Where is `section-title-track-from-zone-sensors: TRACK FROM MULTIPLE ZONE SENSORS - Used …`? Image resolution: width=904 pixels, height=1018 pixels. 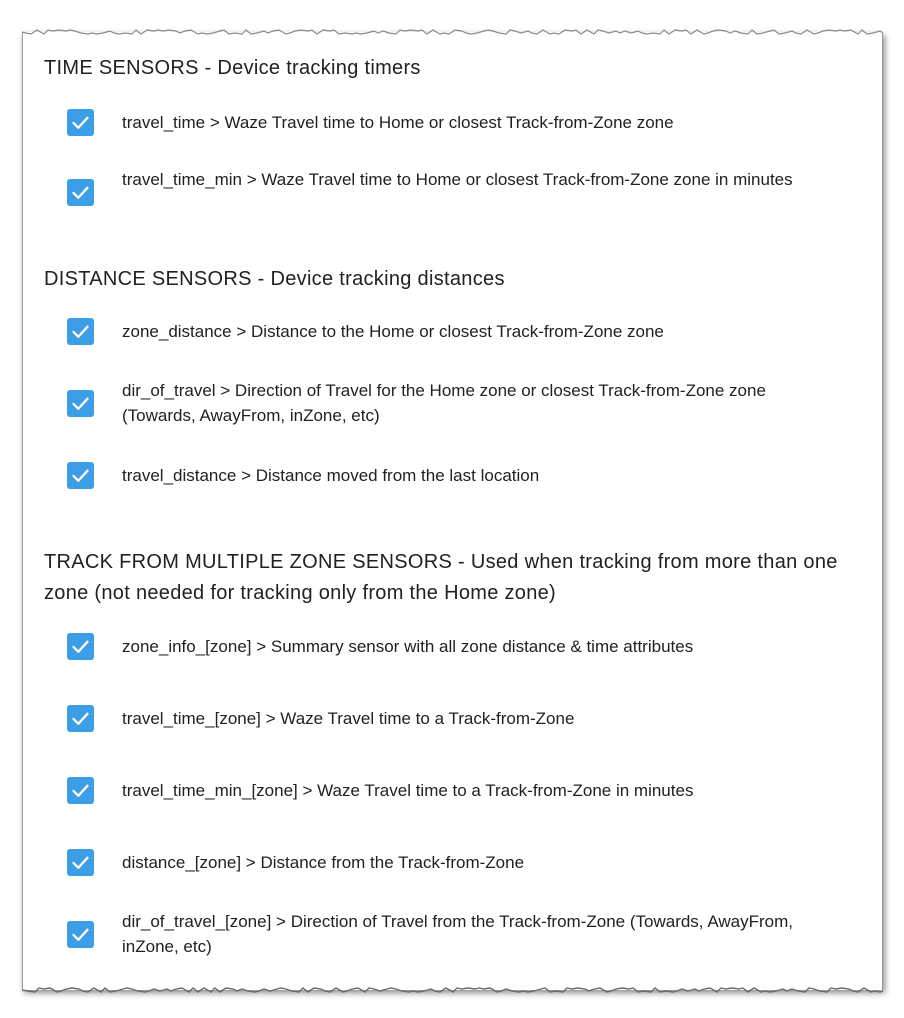
section-title-track-from-zone-sensors: TRACK FROM MULTIPLE ZONE SENSORS - Used … is located at coordinates (441, 577).